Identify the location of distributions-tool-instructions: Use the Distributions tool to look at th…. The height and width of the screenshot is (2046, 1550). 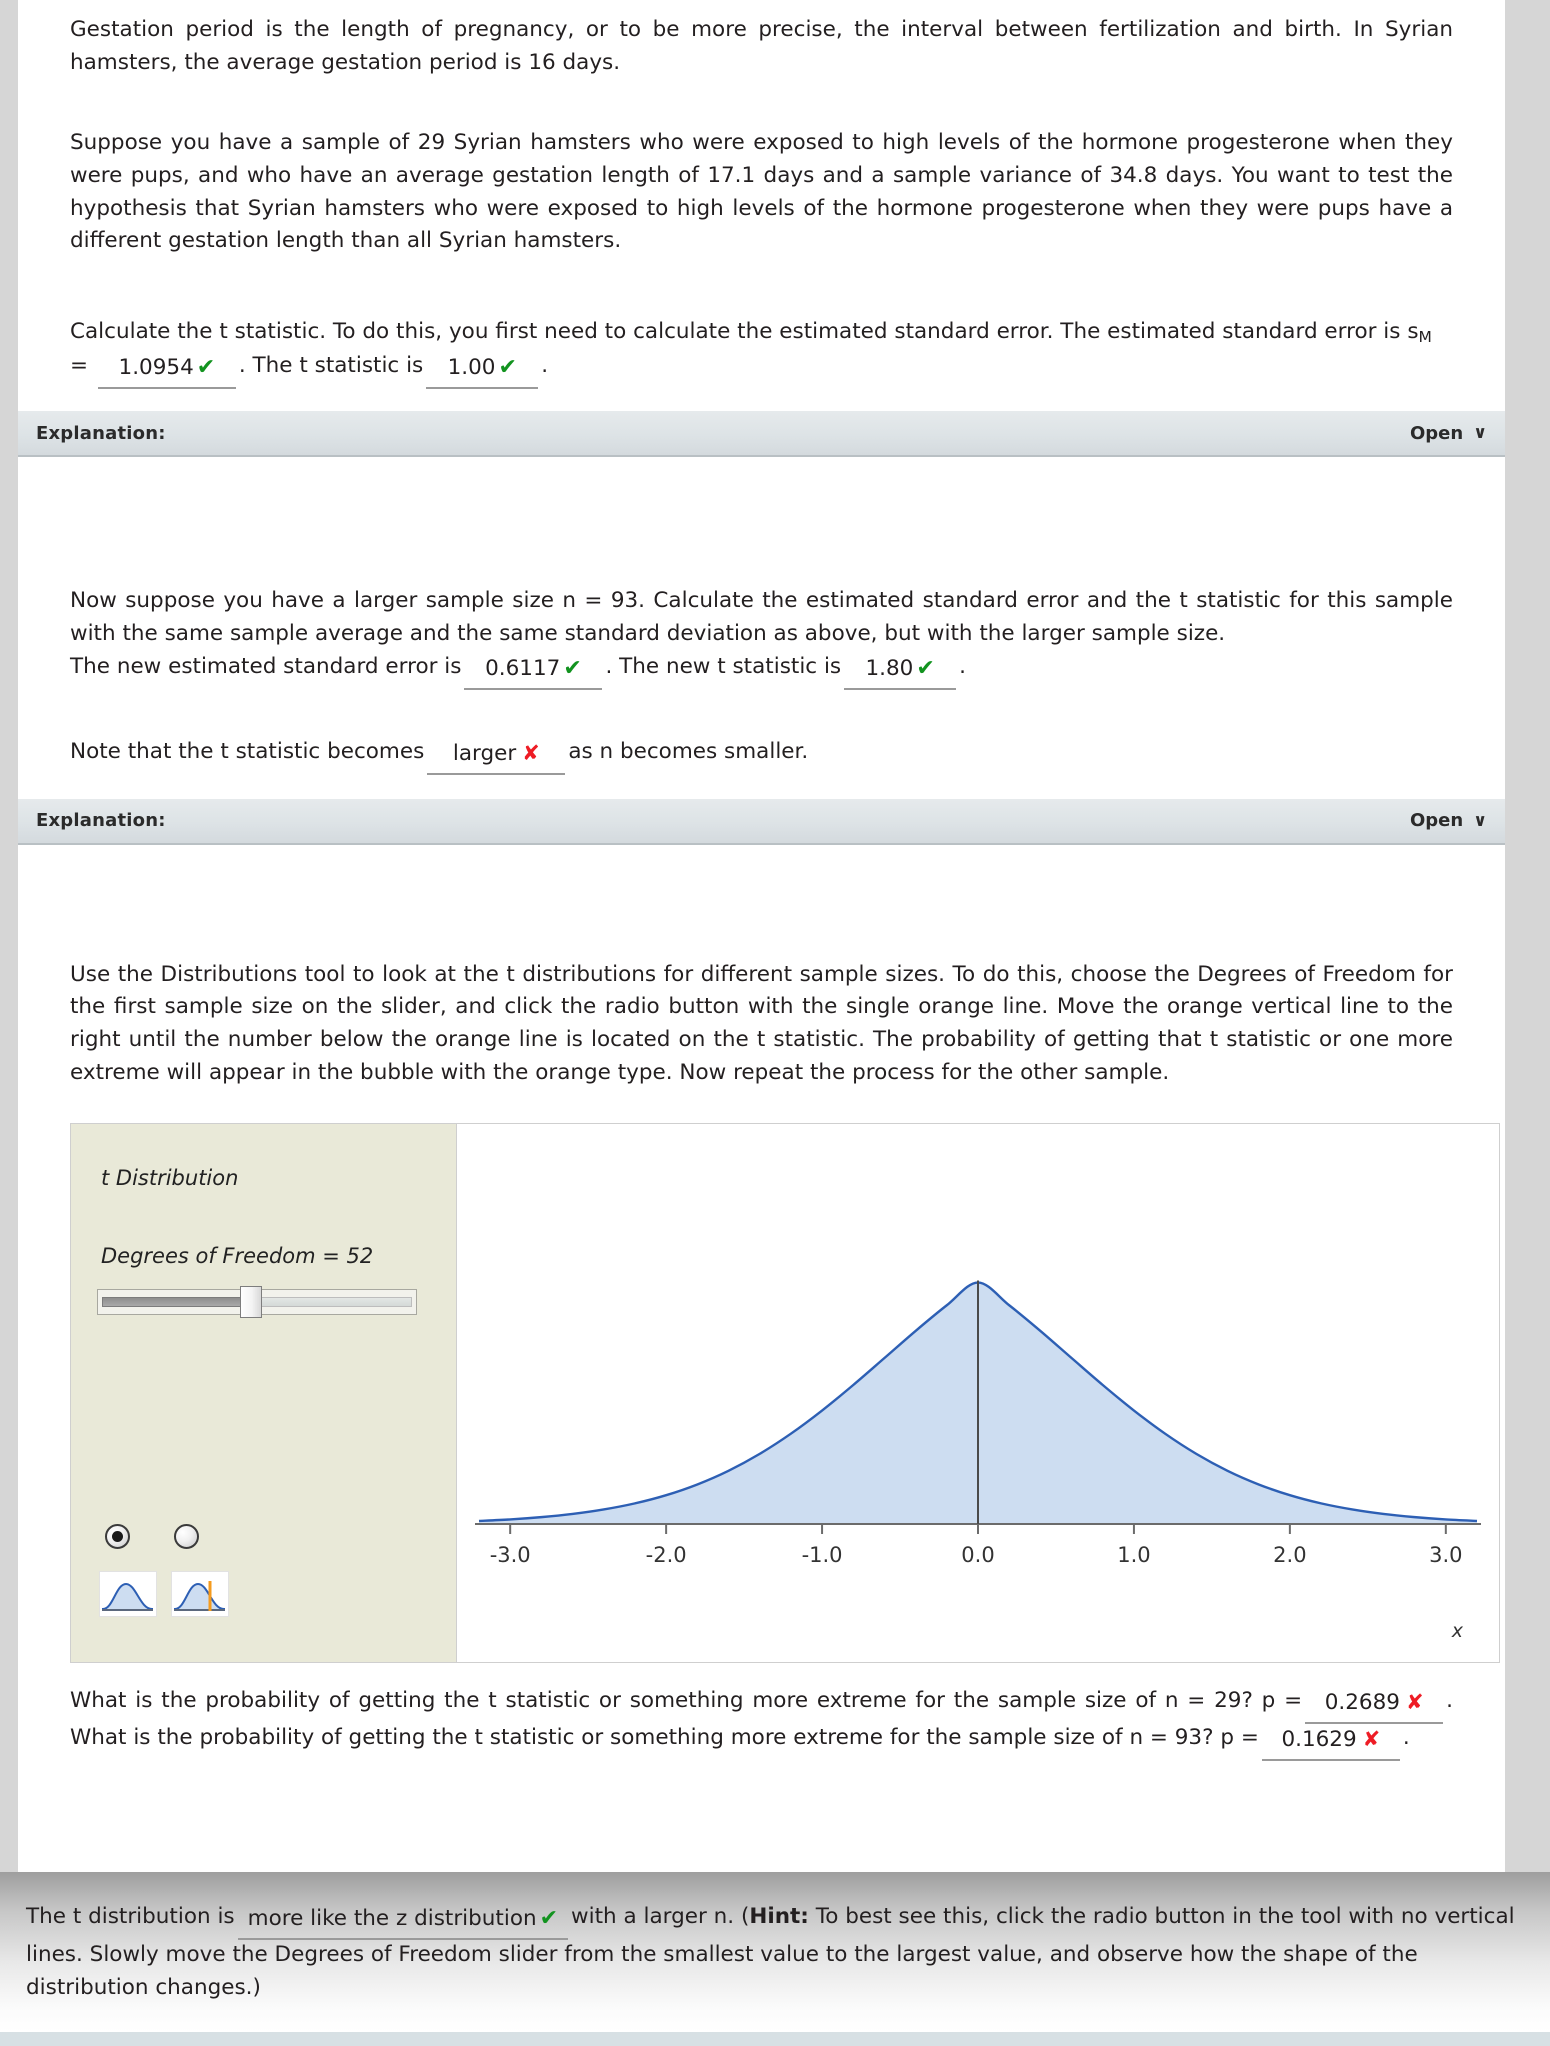
(761, 1023).